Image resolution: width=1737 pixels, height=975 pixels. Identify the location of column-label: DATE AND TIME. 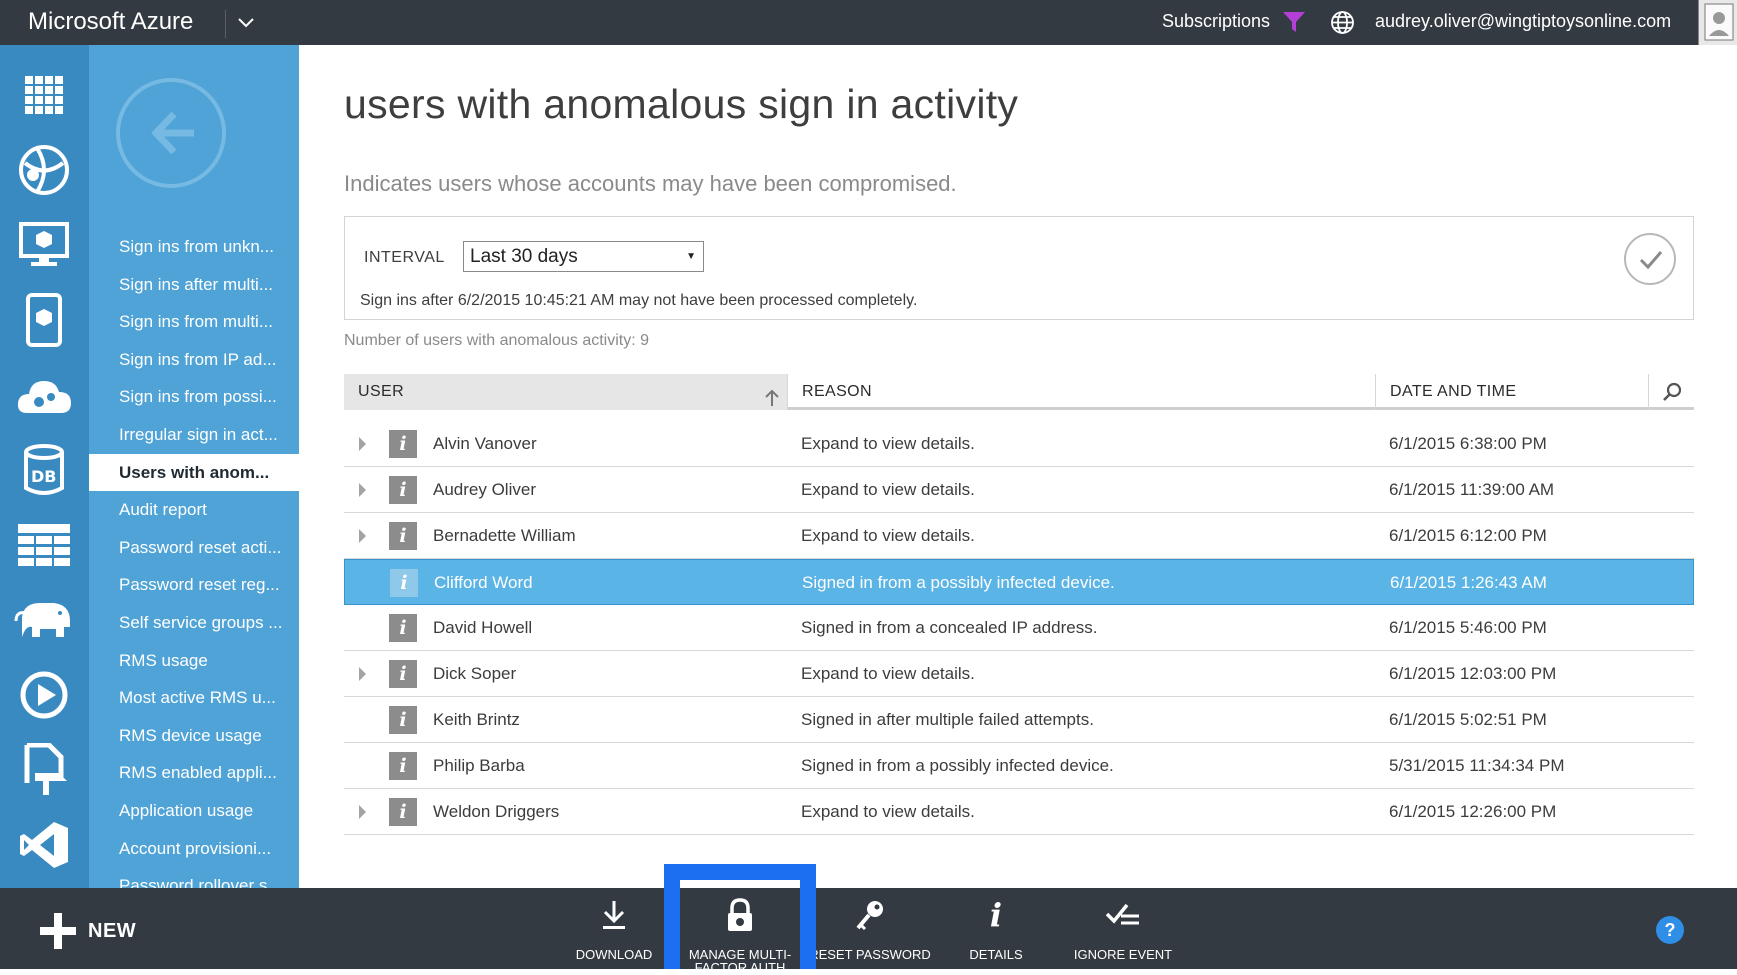
(1453, 391).